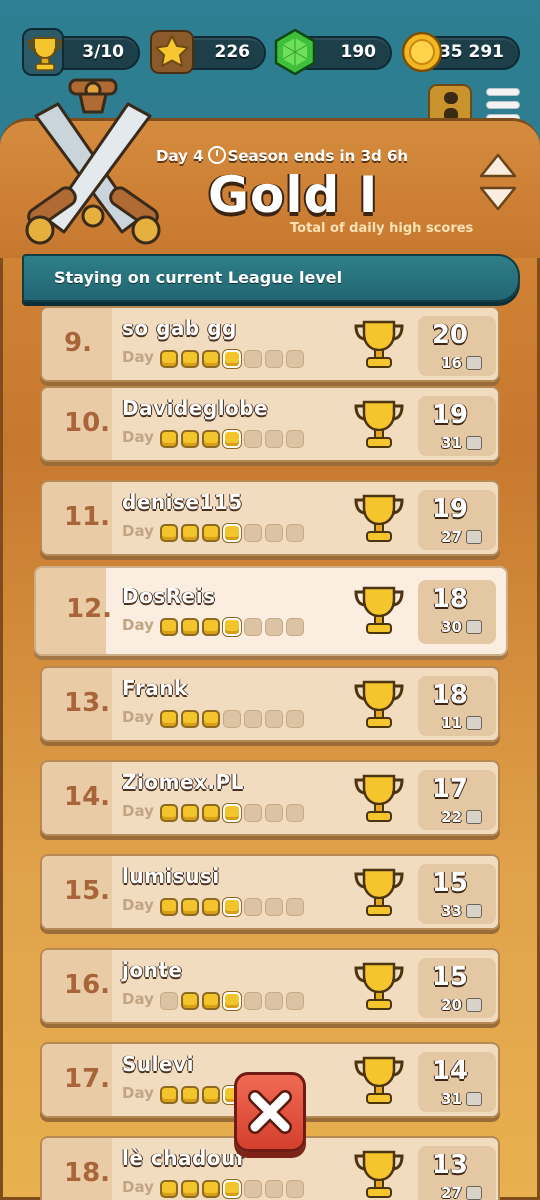  What do you see at coordinates (449, 1165) in the screenshot?
I see `player-score: 13` at bounding box center [449, 1165].